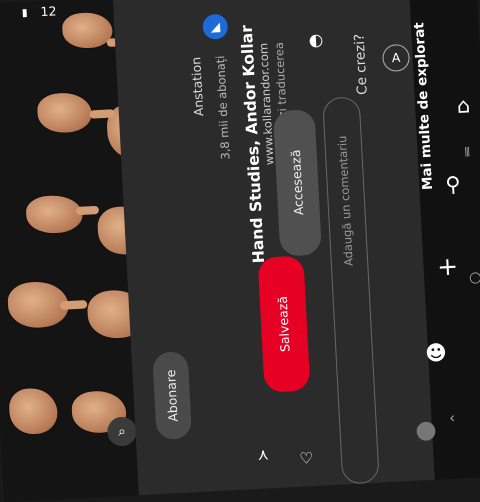 The height and width of the screenshot is (502, 480). Describe the element at coordinates (48, 11) in the screenshot. I see `status-time: 12` at that location.